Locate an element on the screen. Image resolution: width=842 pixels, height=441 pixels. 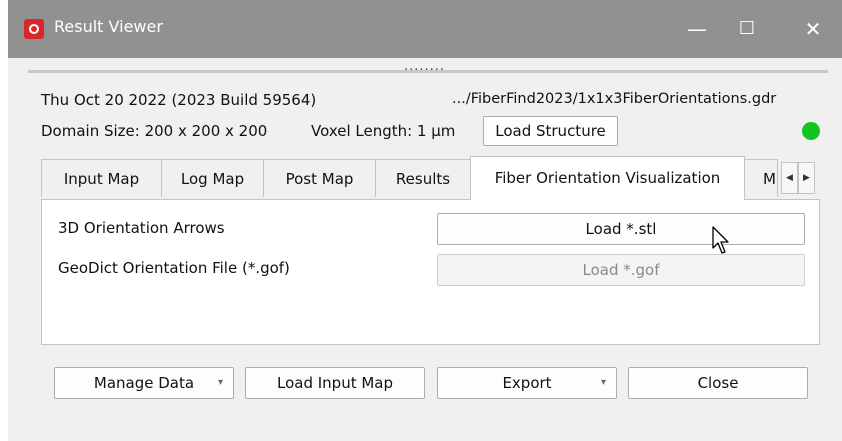
manage-data-label: Manage Data is located at coordinates (144, 383).